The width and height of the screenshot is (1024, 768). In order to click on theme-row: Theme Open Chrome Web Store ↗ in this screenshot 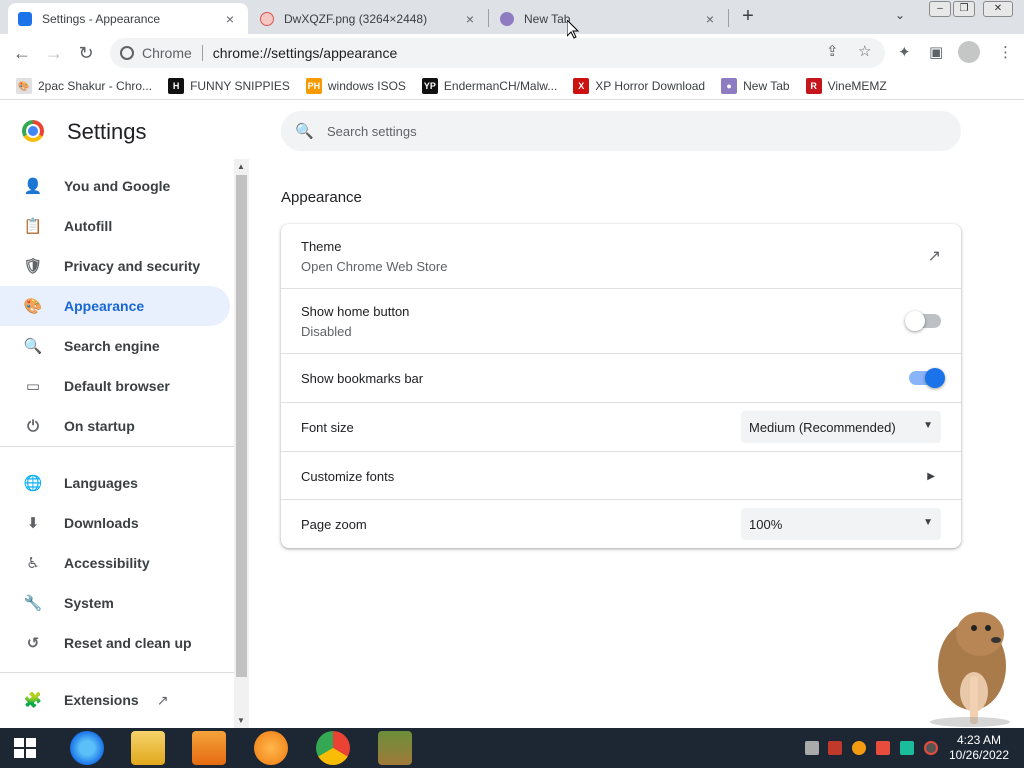, I will do `click(621, 256)`.